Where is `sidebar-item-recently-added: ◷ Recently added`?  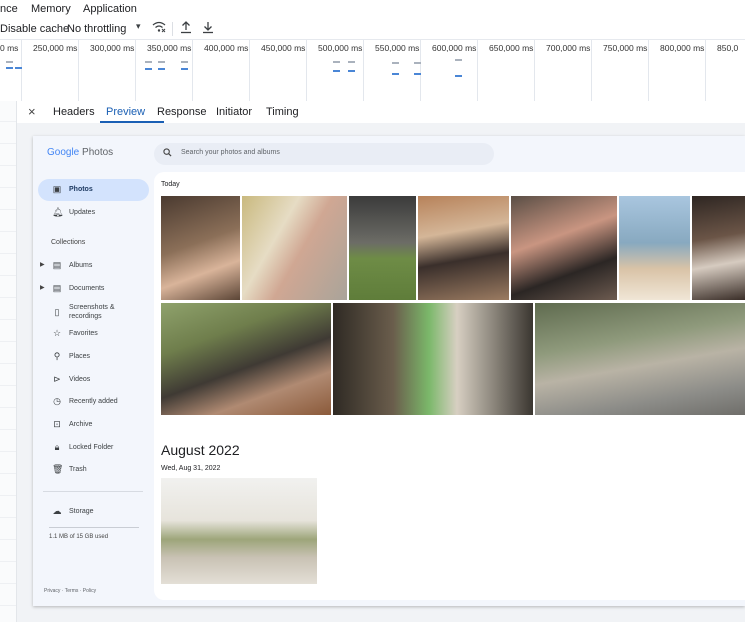 sidebar-item-recently-added: ◷ Recently added is located at coordinates (93, 402).